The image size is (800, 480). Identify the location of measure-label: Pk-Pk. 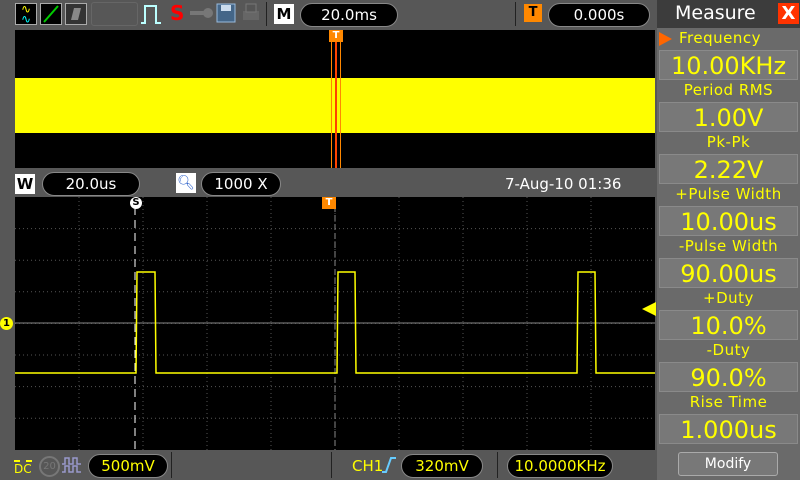
(728, 142).